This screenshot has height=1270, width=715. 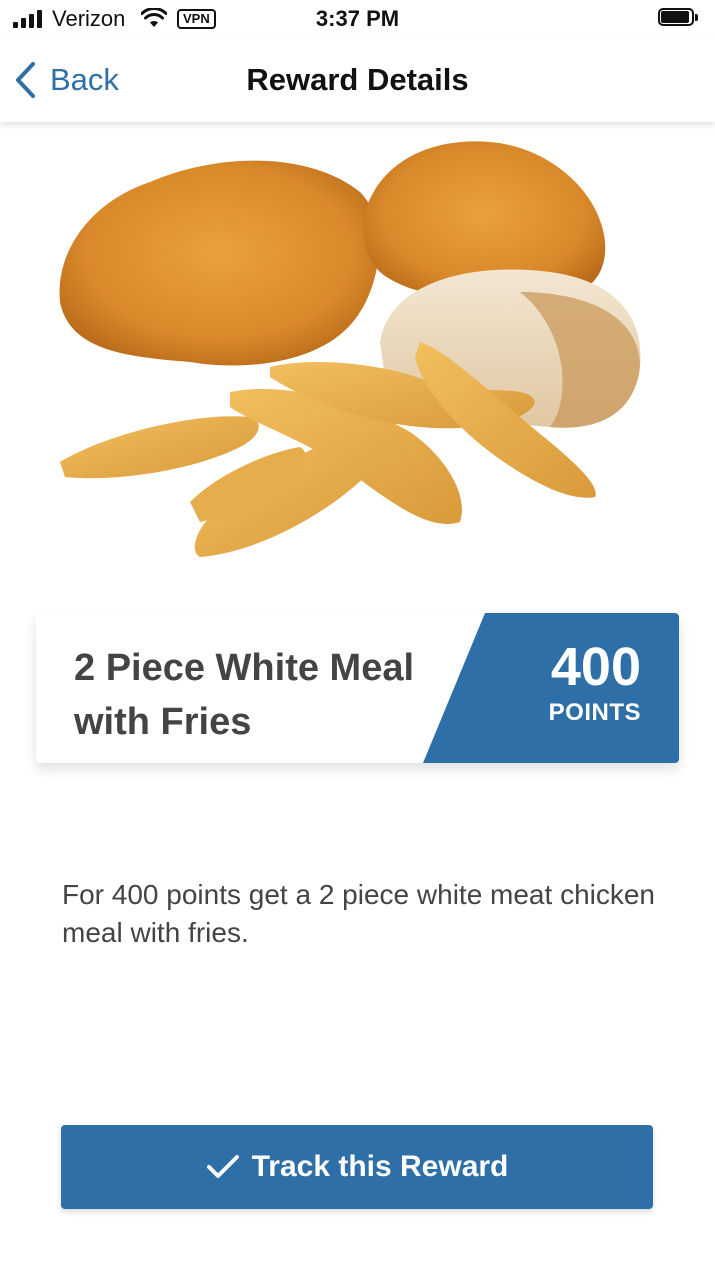 I want to click on chicken-piece-left, so click(x=219, y=263).